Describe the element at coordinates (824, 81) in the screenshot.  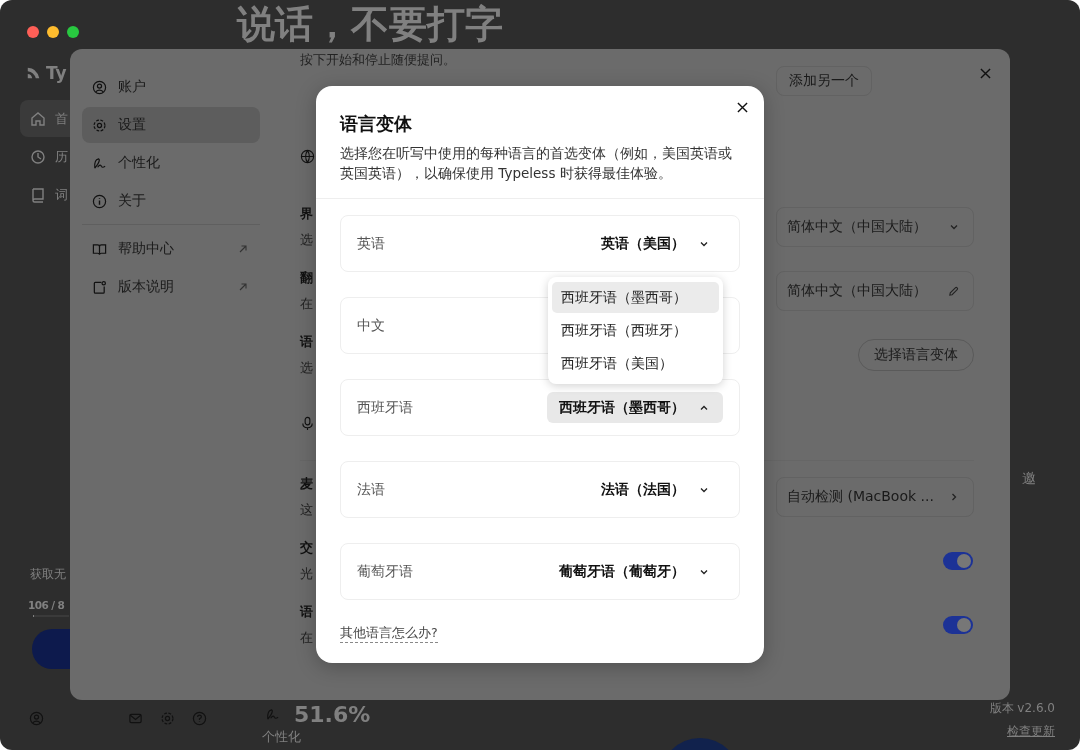
I see `add-another-button: 添加另一个` at that location.